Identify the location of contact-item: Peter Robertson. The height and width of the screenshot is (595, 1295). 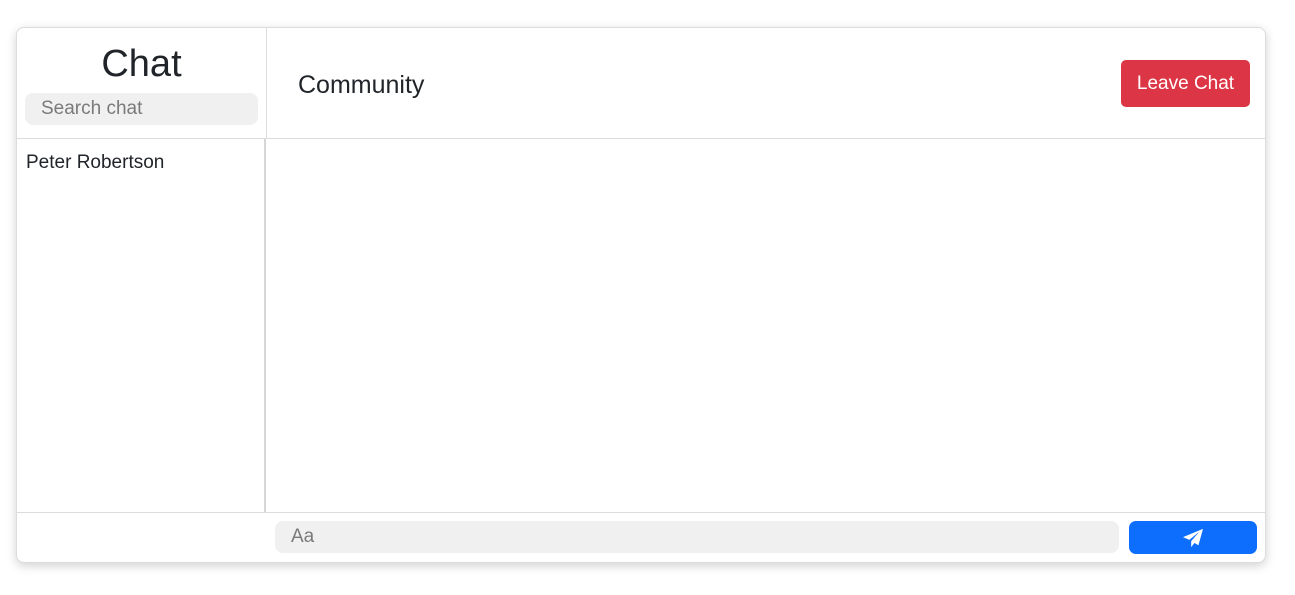
(140, 163).